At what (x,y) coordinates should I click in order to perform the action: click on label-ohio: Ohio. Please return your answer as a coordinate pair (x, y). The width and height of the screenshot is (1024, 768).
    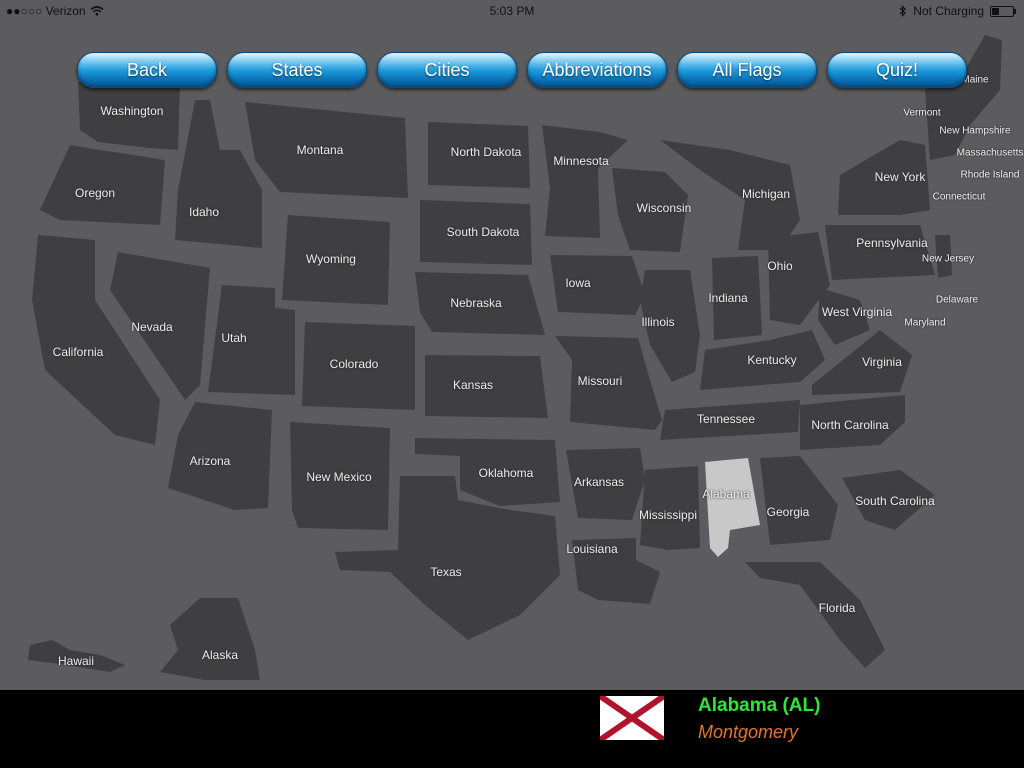
    Looking at the image, I should click on (780, 266).